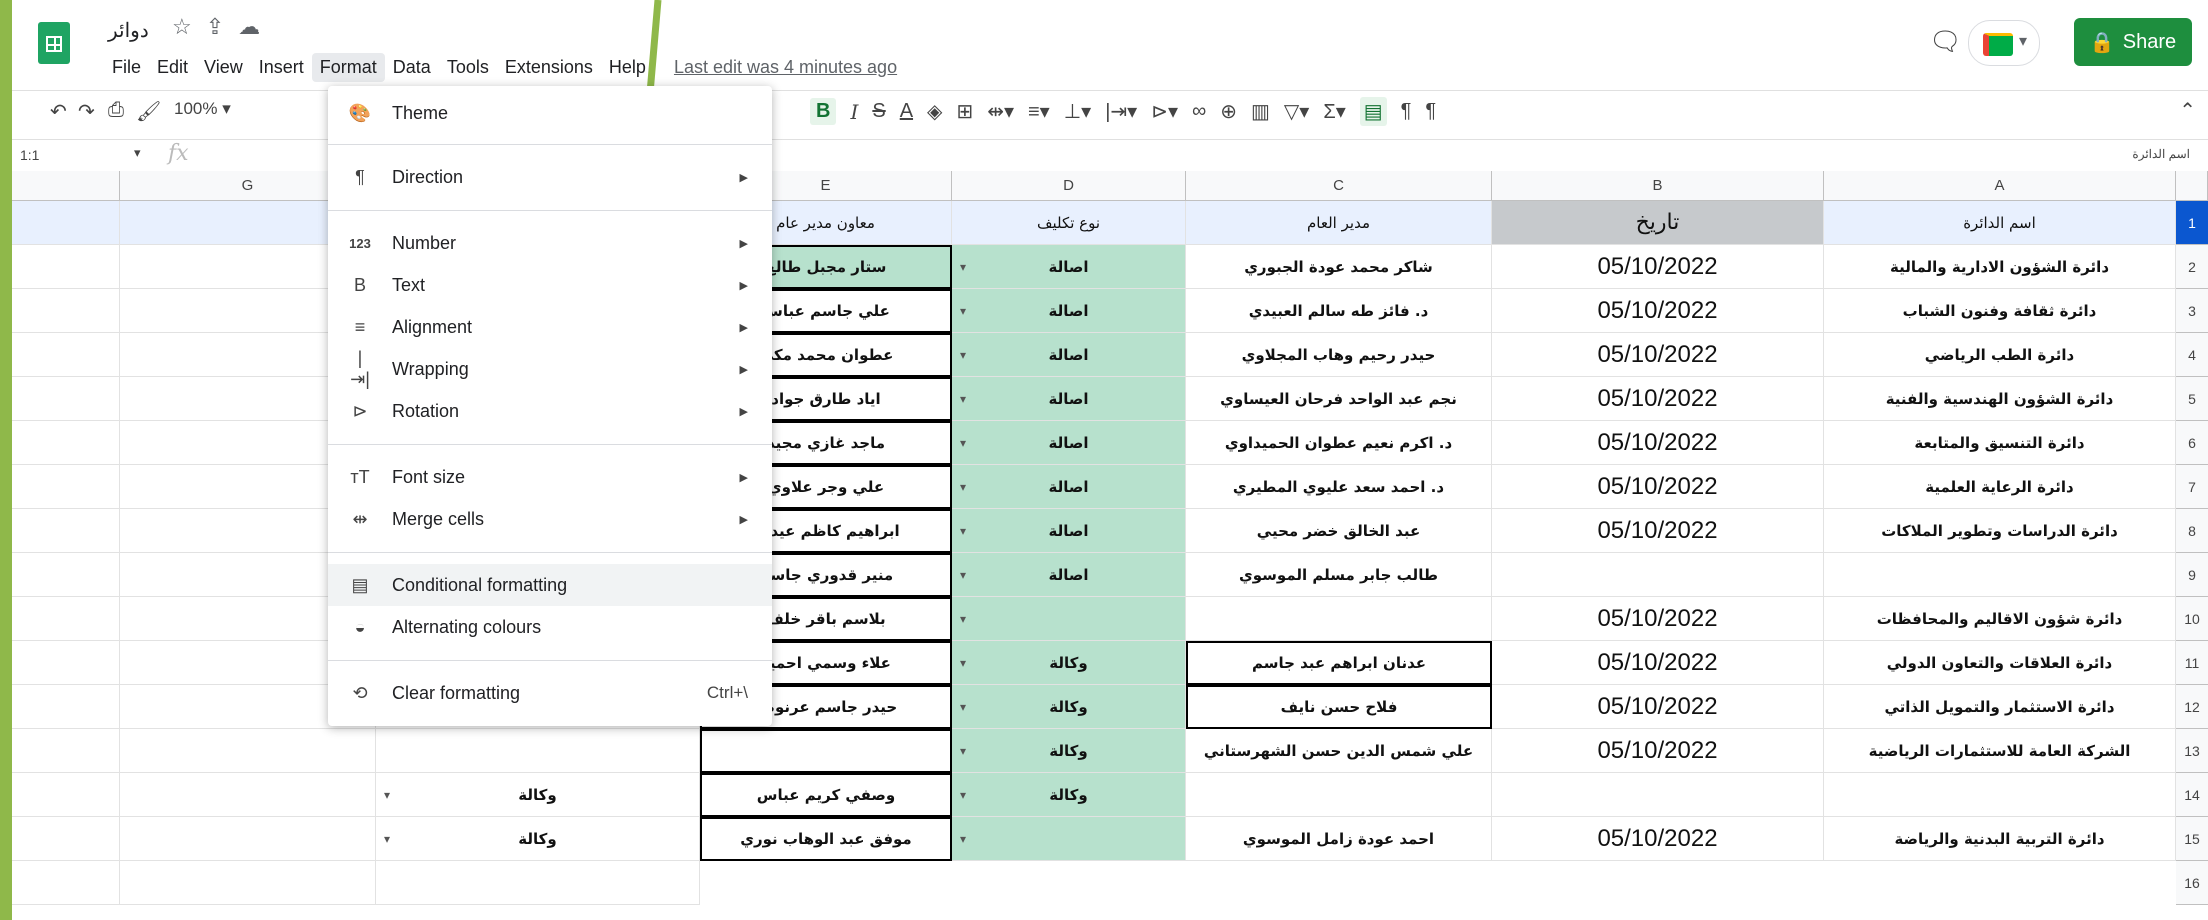 Image resolution: width=2208 pixels, height=920 pixels. Describe the element at coordinates (2000, 575) in the screenshot. I see `cell-a` at that location.